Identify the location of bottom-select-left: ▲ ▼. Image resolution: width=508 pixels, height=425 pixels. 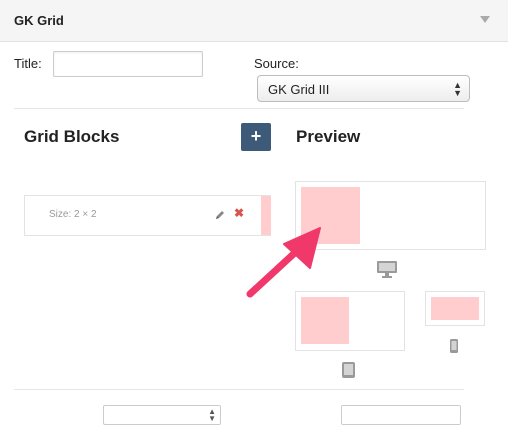
(162, 415).